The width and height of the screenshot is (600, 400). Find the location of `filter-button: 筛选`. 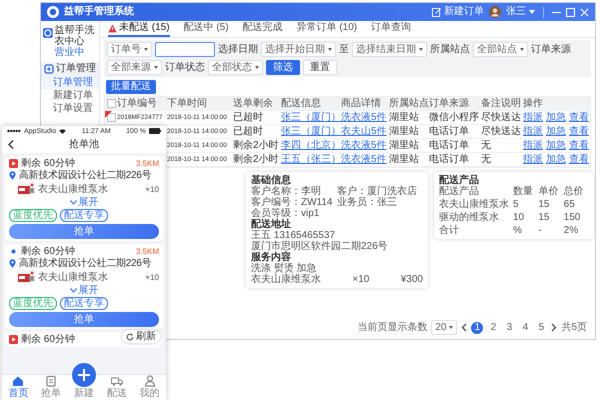

filter-button: 筛选 is located at coordinates (283, 67).